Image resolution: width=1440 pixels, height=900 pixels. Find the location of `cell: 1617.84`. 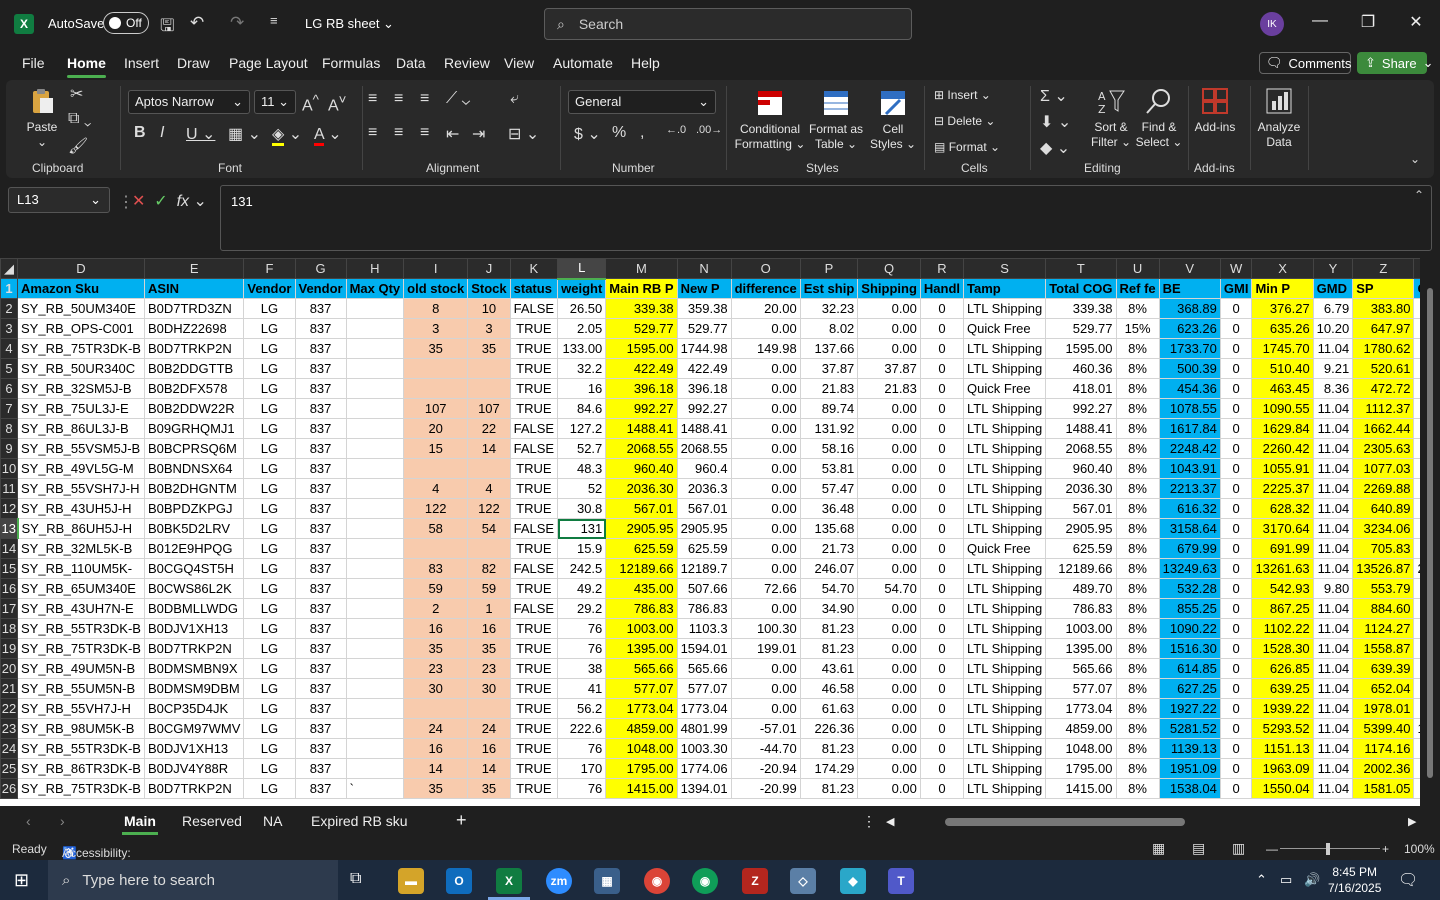

cell: 1617.84 is located at coordinates (1189, 428).